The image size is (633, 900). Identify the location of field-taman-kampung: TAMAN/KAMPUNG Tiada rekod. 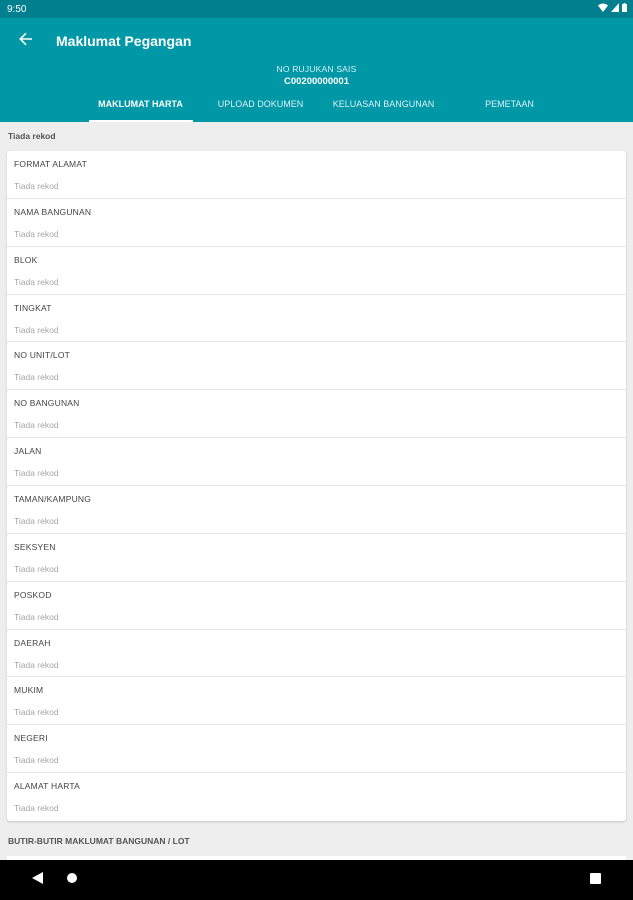
(316, 510).